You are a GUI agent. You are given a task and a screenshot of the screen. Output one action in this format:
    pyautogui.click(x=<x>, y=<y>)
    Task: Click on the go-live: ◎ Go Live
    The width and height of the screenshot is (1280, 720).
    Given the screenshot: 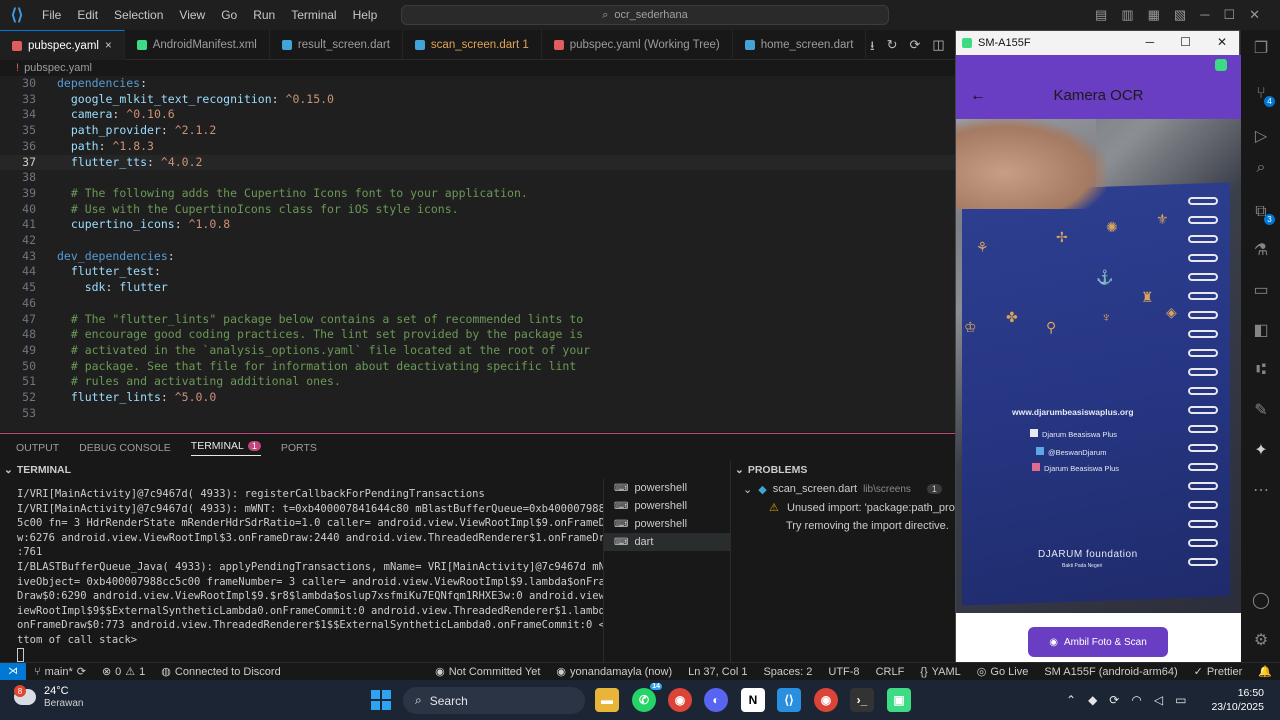 What is the action you would take?
    pyautogui.click(x=1003, y=672)
    